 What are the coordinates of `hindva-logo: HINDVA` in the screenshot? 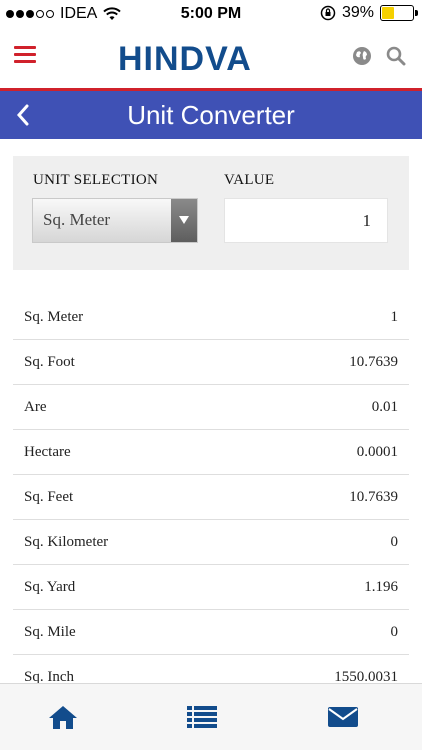 It's located at (185, 59).